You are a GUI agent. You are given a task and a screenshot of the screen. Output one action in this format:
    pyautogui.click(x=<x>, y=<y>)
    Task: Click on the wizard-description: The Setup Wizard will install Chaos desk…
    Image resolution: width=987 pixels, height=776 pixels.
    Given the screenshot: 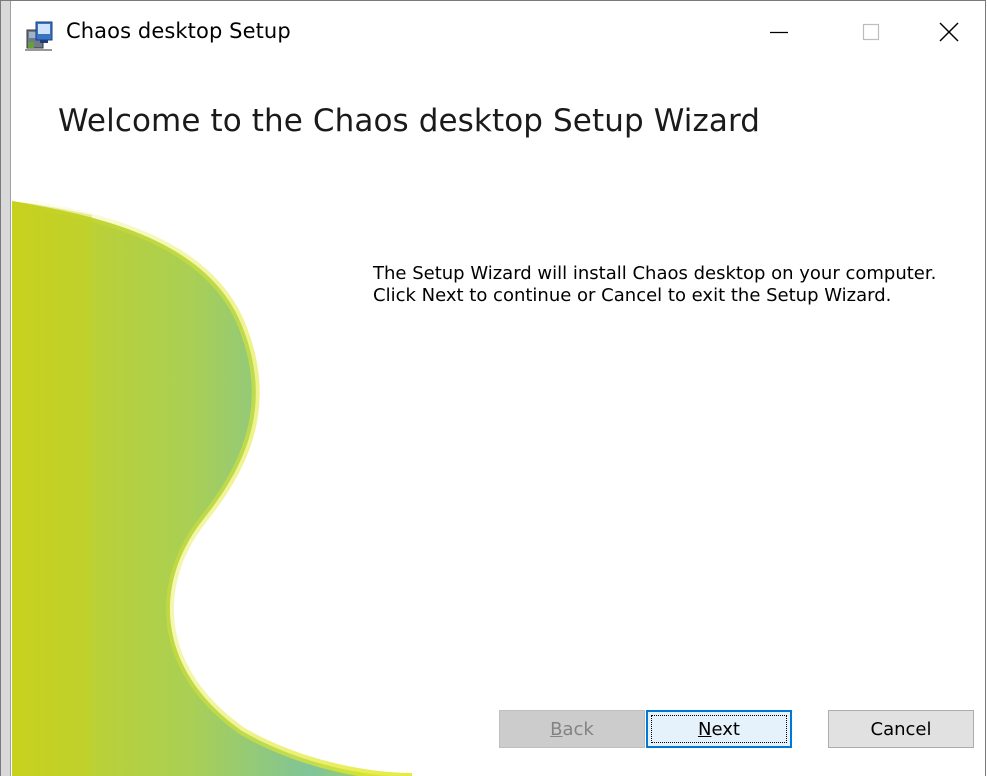 What is the action you would take?
    pyautogui.click(x=655, y=284)
    